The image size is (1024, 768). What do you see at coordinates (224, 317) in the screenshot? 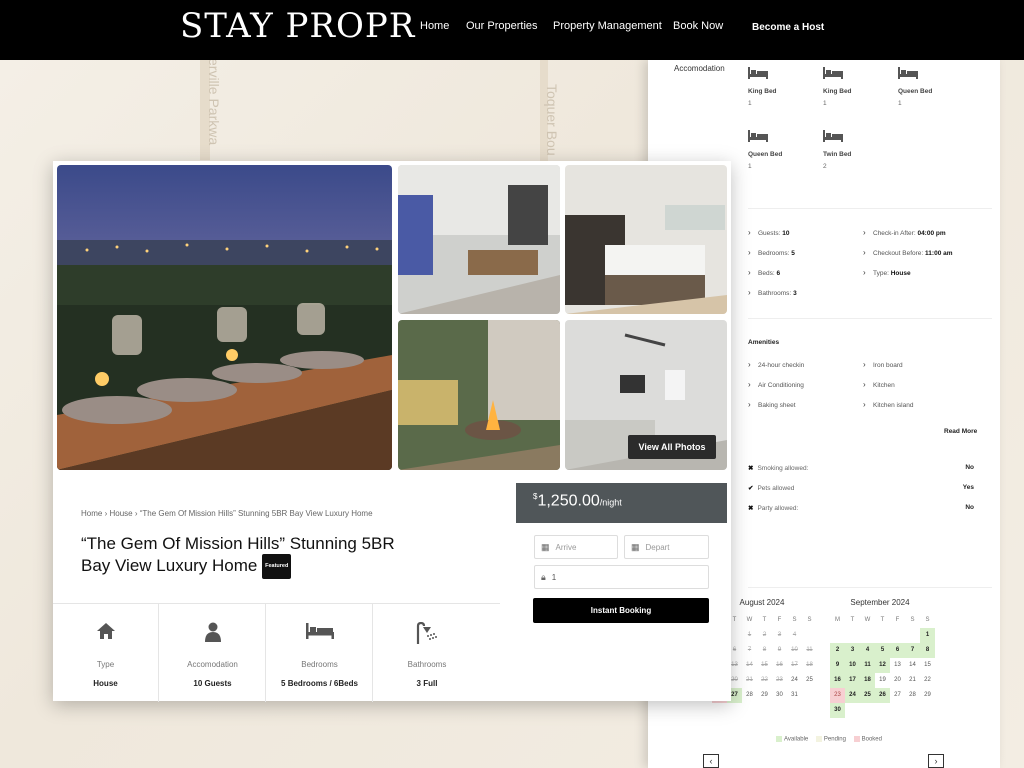
I see `main-photo` at bounding box center [224, 317].